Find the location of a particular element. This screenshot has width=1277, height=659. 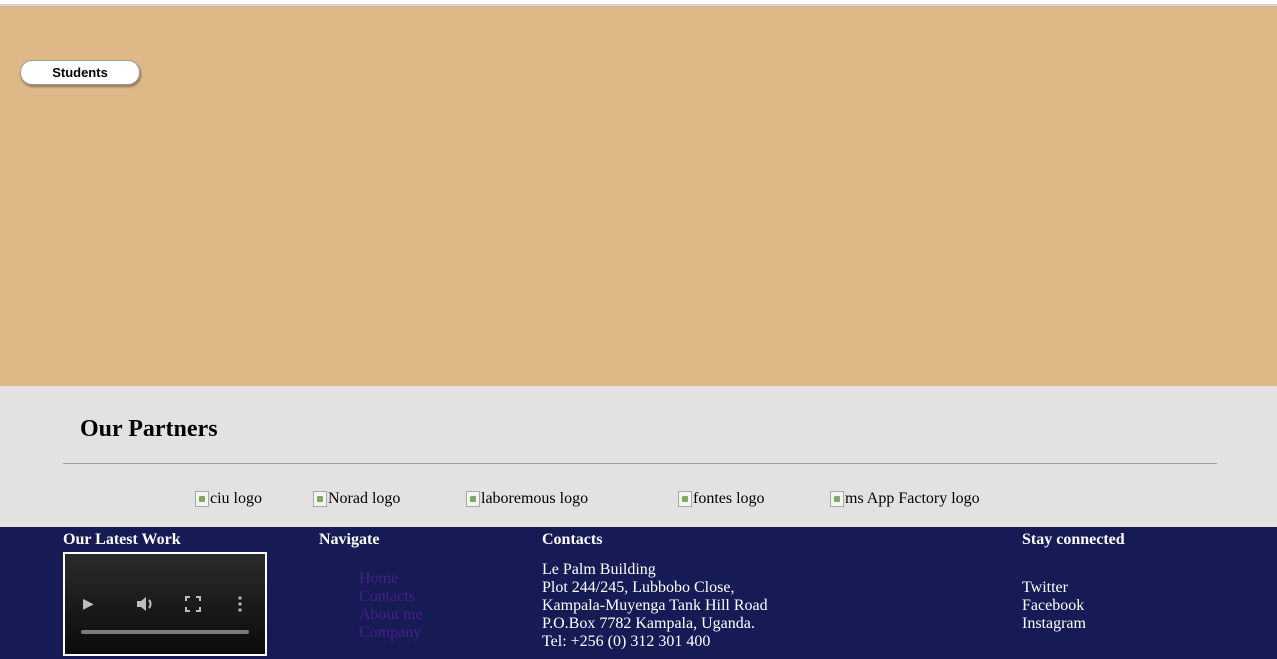

partners-divider is located at coordinates (640, 463).